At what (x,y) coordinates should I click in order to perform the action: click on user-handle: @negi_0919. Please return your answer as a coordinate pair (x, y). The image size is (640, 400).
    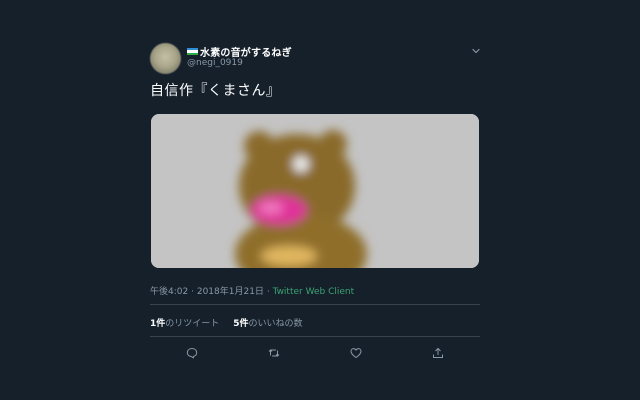
    Looking at the image, I should click on (215, 63).